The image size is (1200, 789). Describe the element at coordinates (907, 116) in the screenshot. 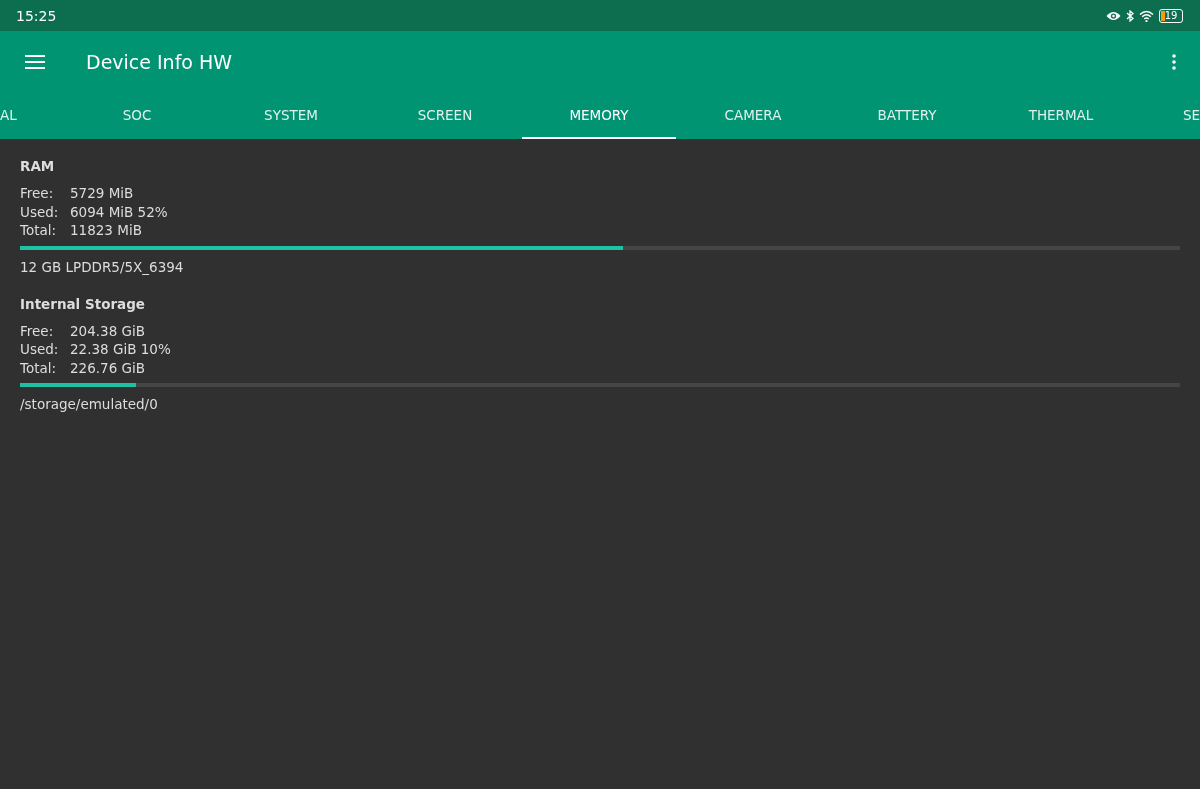

I see `tab: BATTERY` at that location.